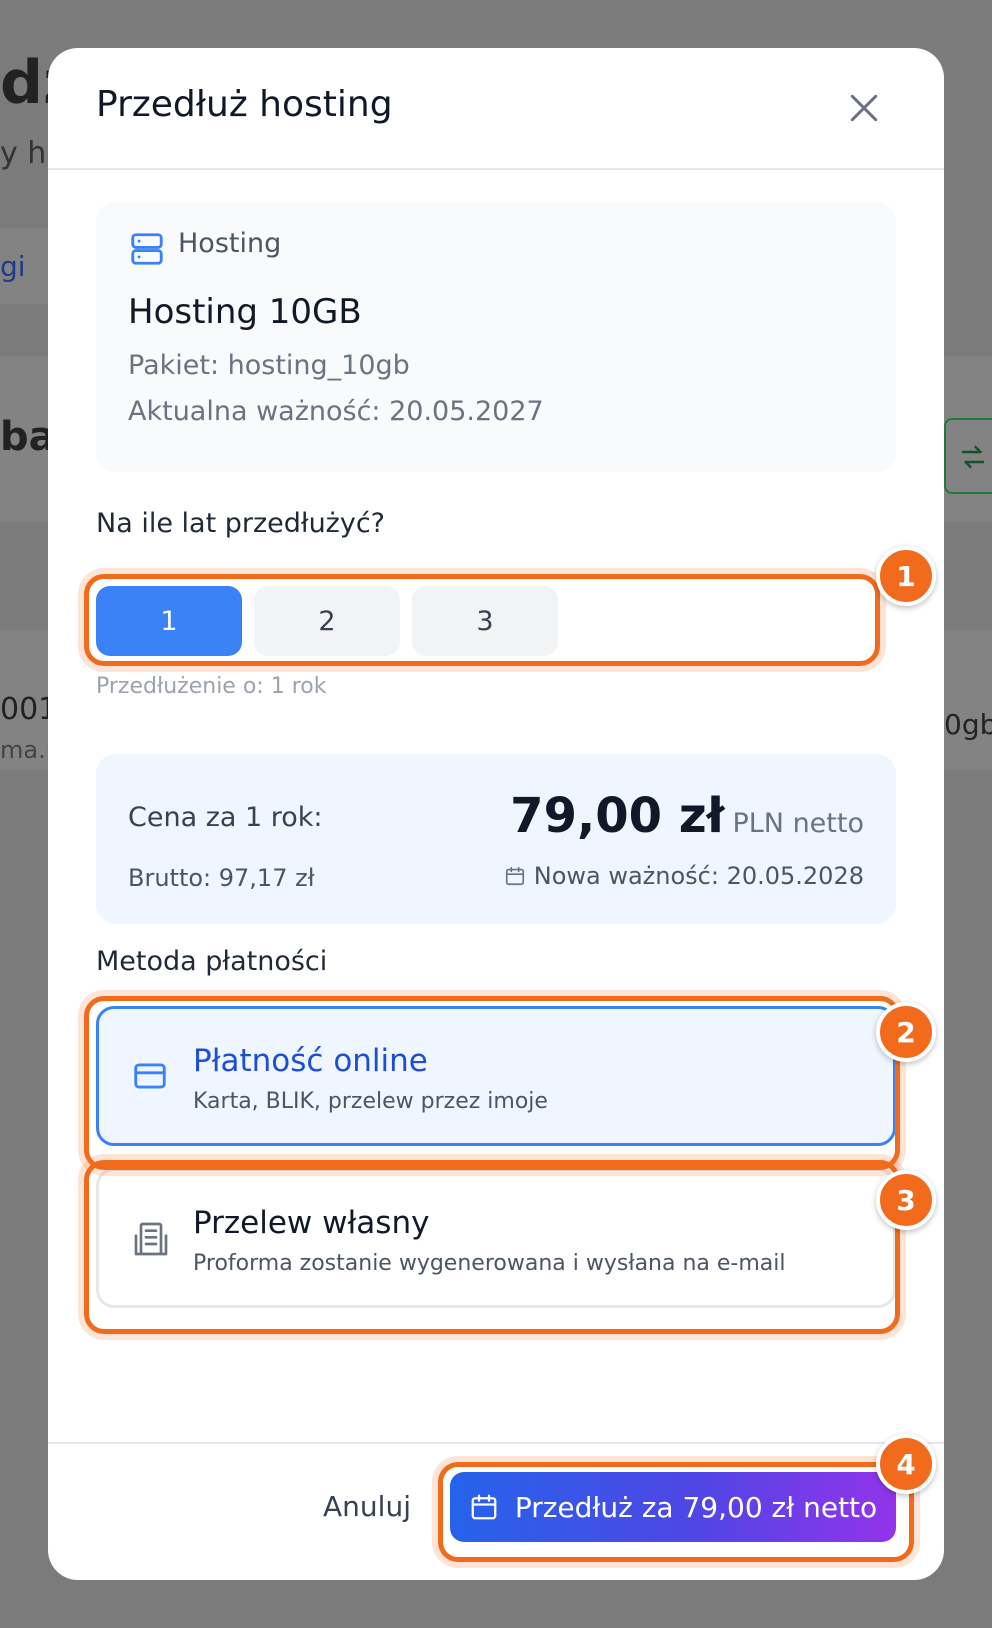 Image resolution: width=992 pixels, height=1628 pixels. I want to click on background-text-fragment: 0gb, so click(968, 724).